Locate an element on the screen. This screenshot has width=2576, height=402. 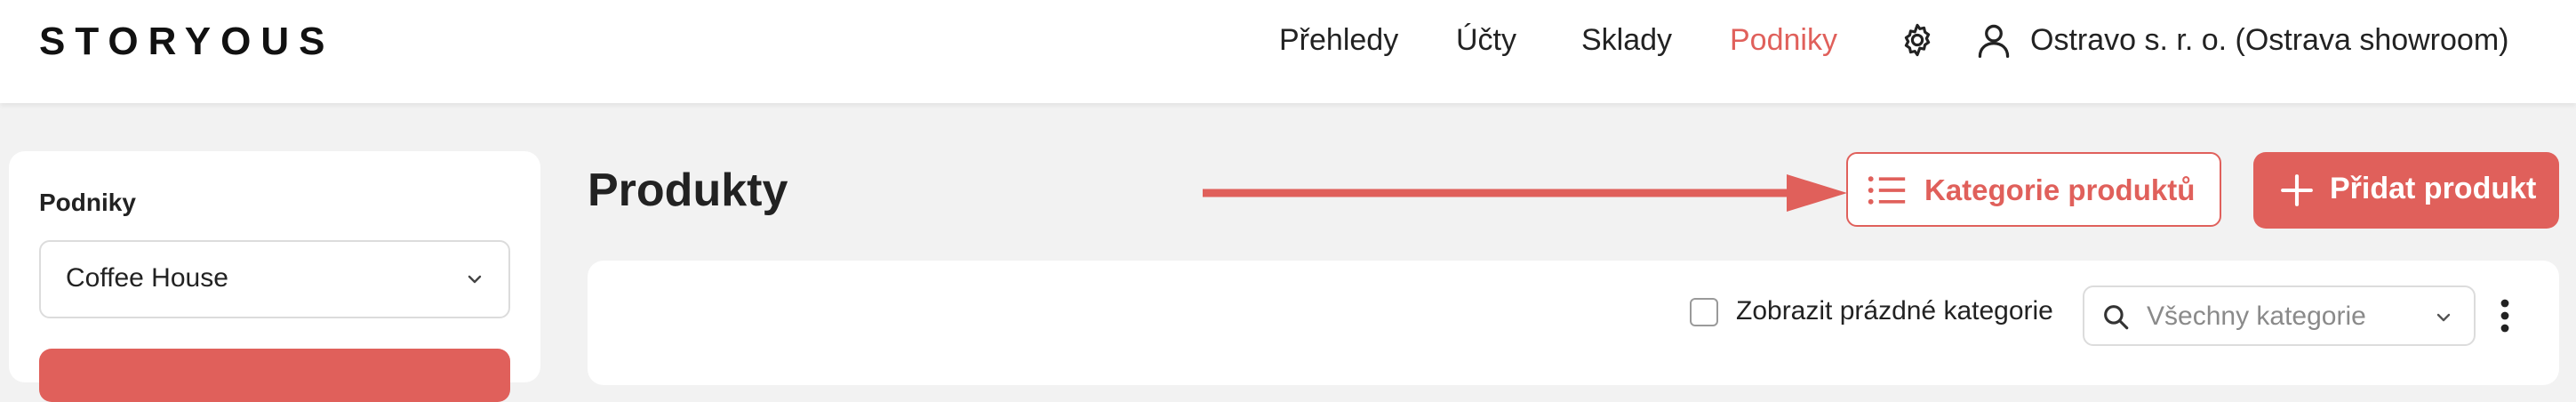
show-empty-categories-label: Zobrazit prázdné kategorie is located at coordinates (1894, 311).